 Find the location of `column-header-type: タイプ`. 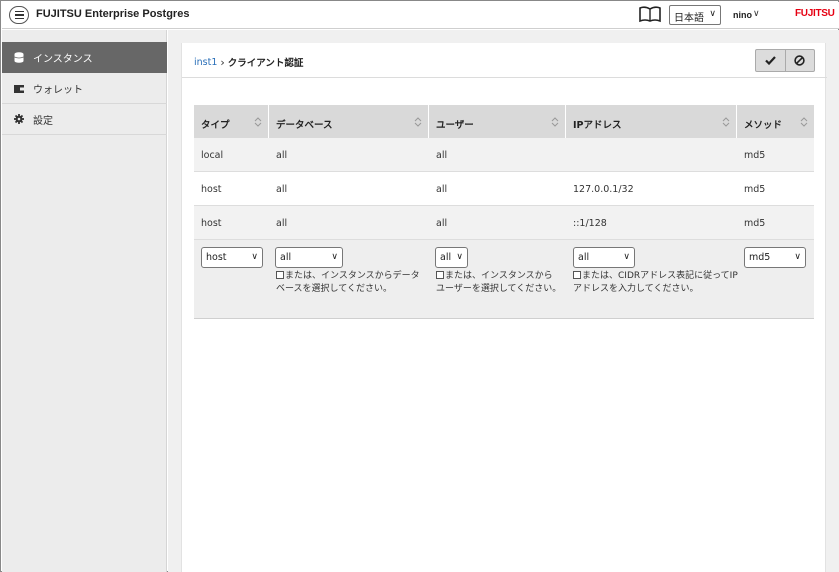

column-header-type: タイプ is located at coordinates (231, 121).